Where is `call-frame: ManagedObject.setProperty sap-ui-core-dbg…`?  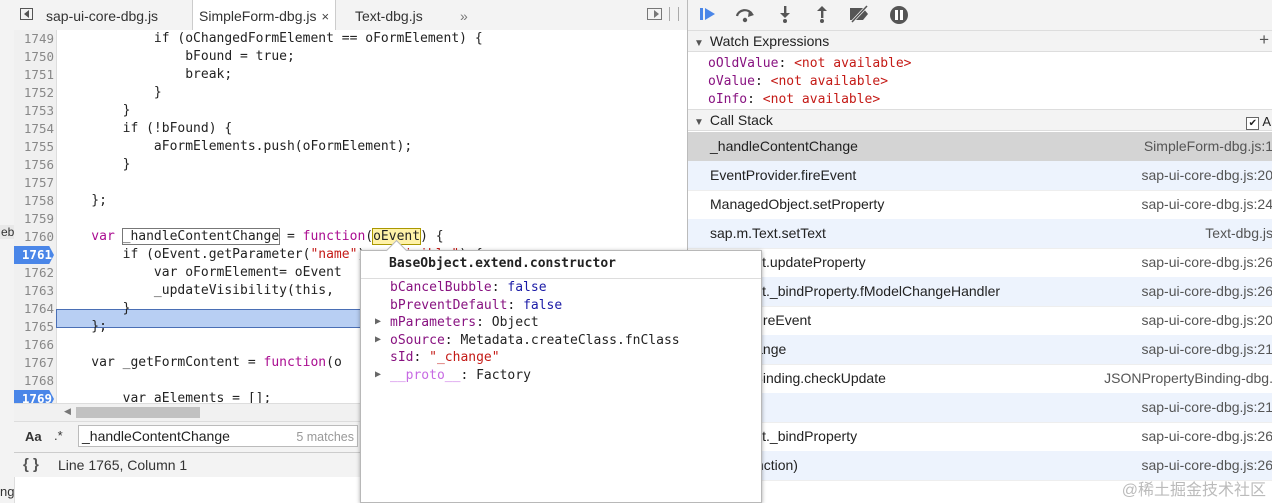 call-frame: ManagedObject.setProperty sap-ui-core-dbg… is located at coordinates (980, 205).